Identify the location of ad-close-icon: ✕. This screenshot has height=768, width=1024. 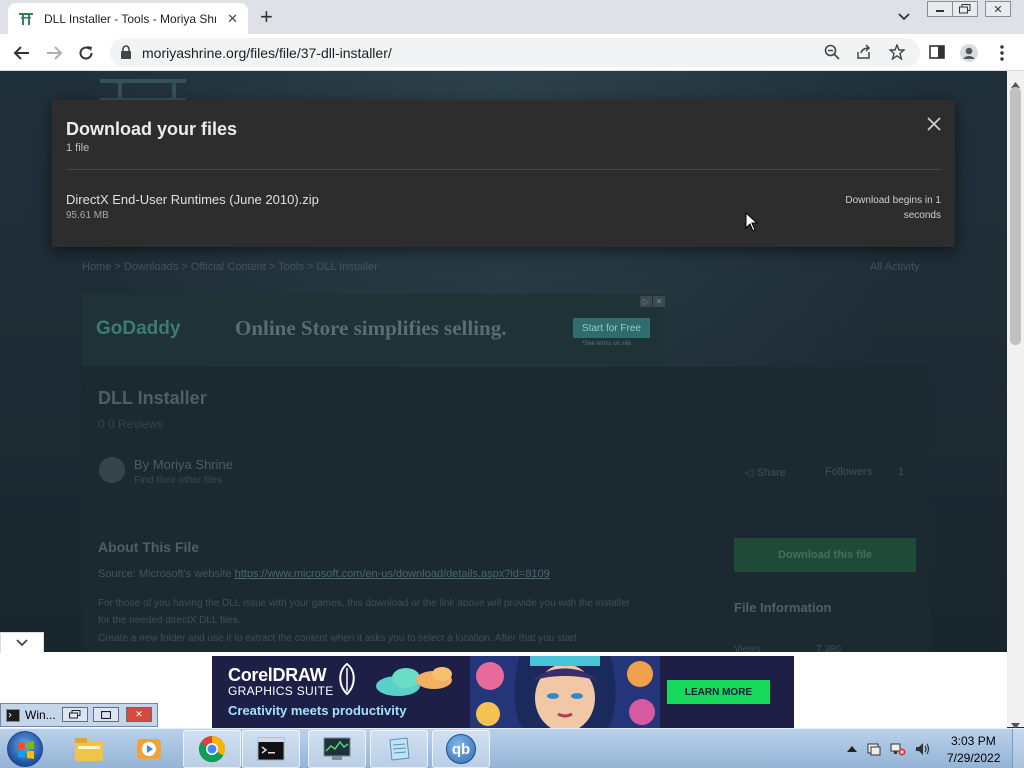
(659, 301).